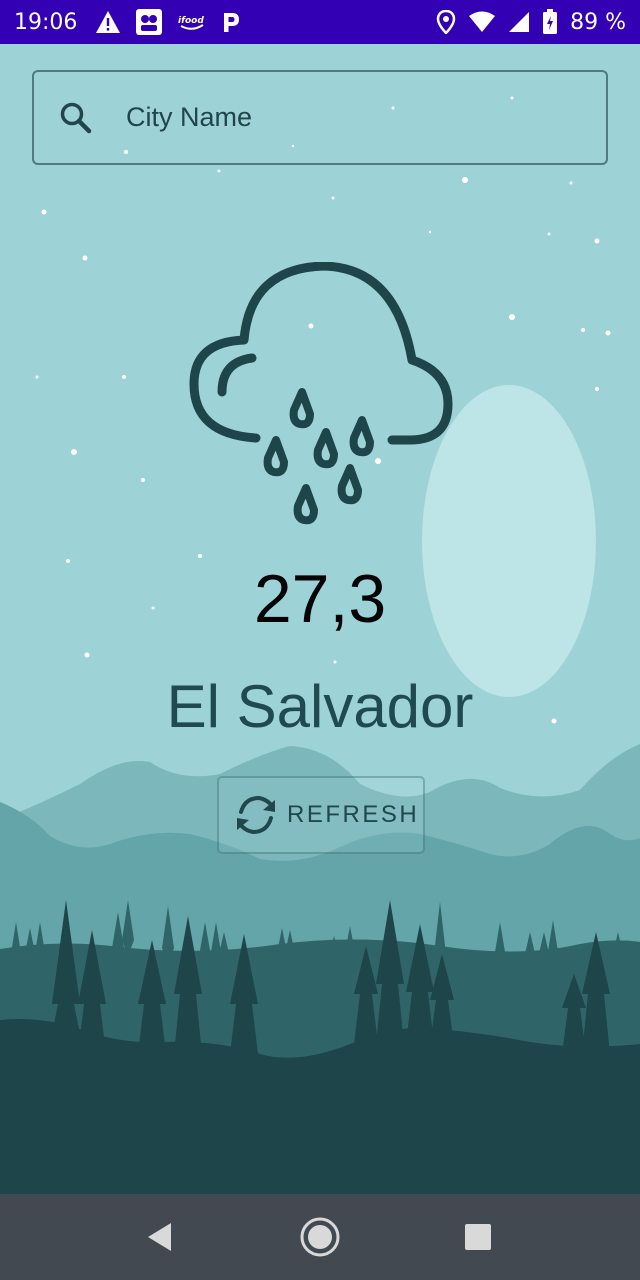 This screenshot has height=1280, width=640. What do you see at coordinates (446, 22) in the screenshot?
I see `location-icon` at bounding box center [446, 22].